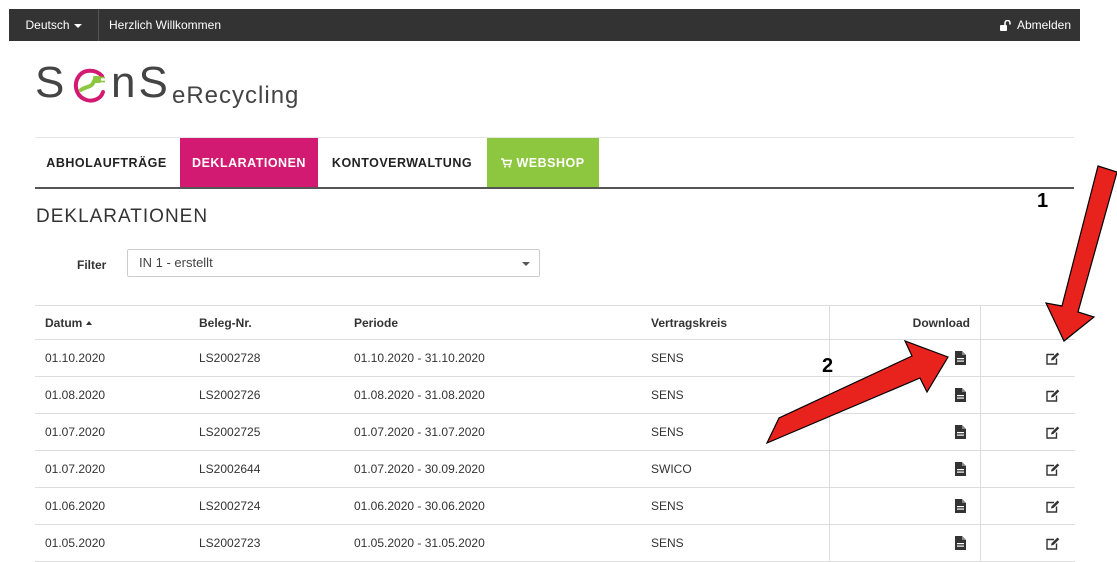 This screenshot has height=562, width=1117. Describe the element at coordinates (554, 188) in the screenshot. I see `nav-bottom-border` at that location.